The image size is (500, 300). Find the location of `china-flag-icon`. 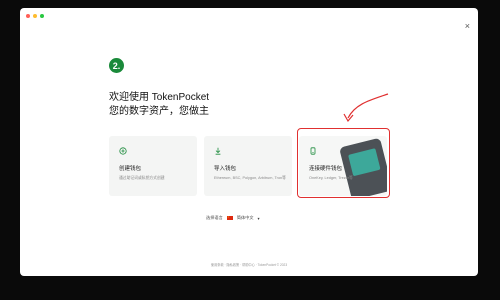

china-flag-icon is located at coordinates (229, 218).